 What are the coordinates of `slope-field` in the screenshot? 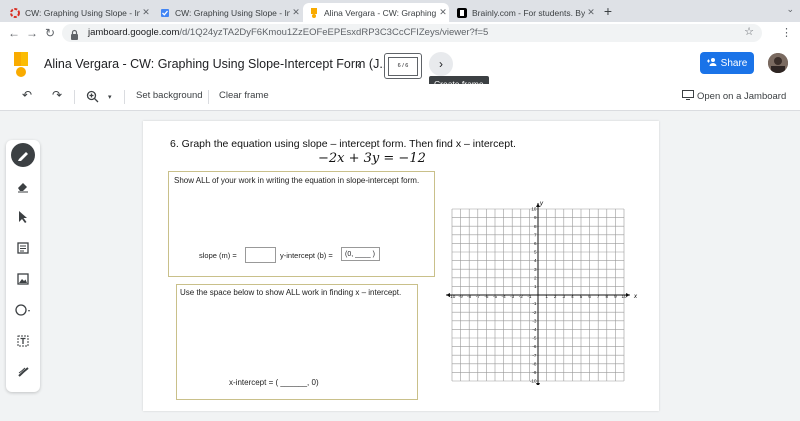 It's located at (260, 255).